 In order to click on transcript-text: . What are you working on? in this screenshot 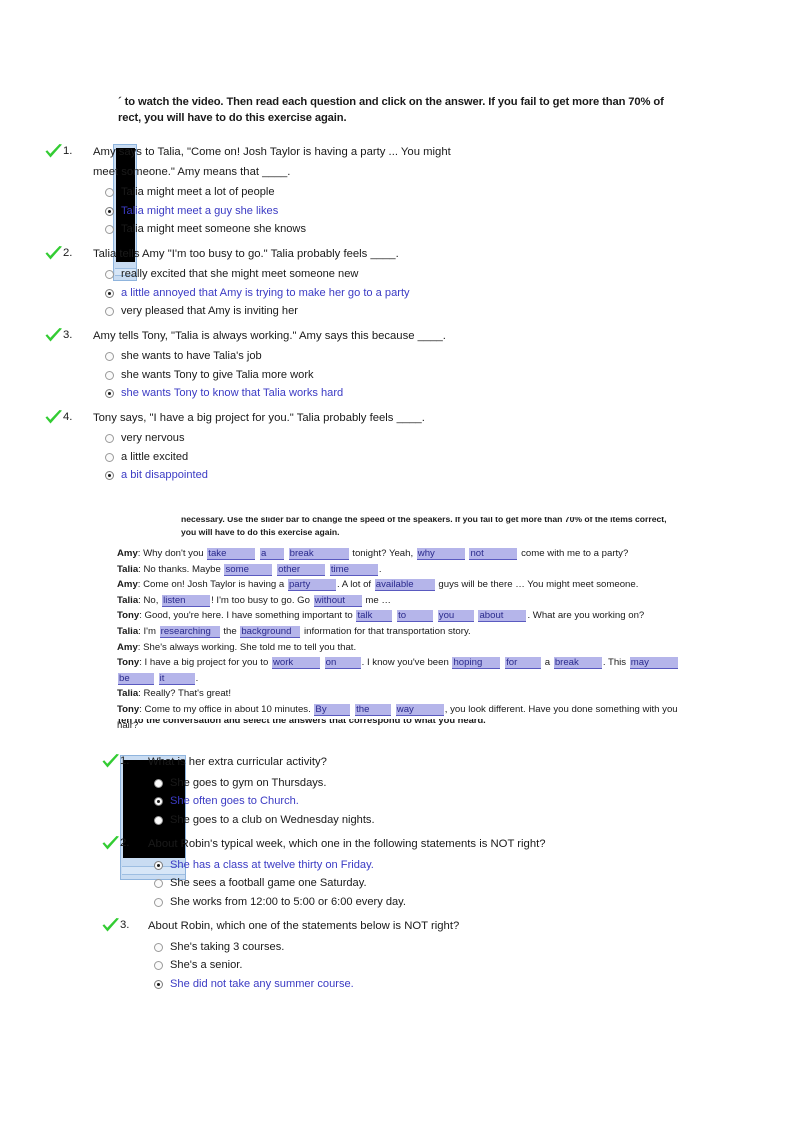, I will do `click(586, 616)`.